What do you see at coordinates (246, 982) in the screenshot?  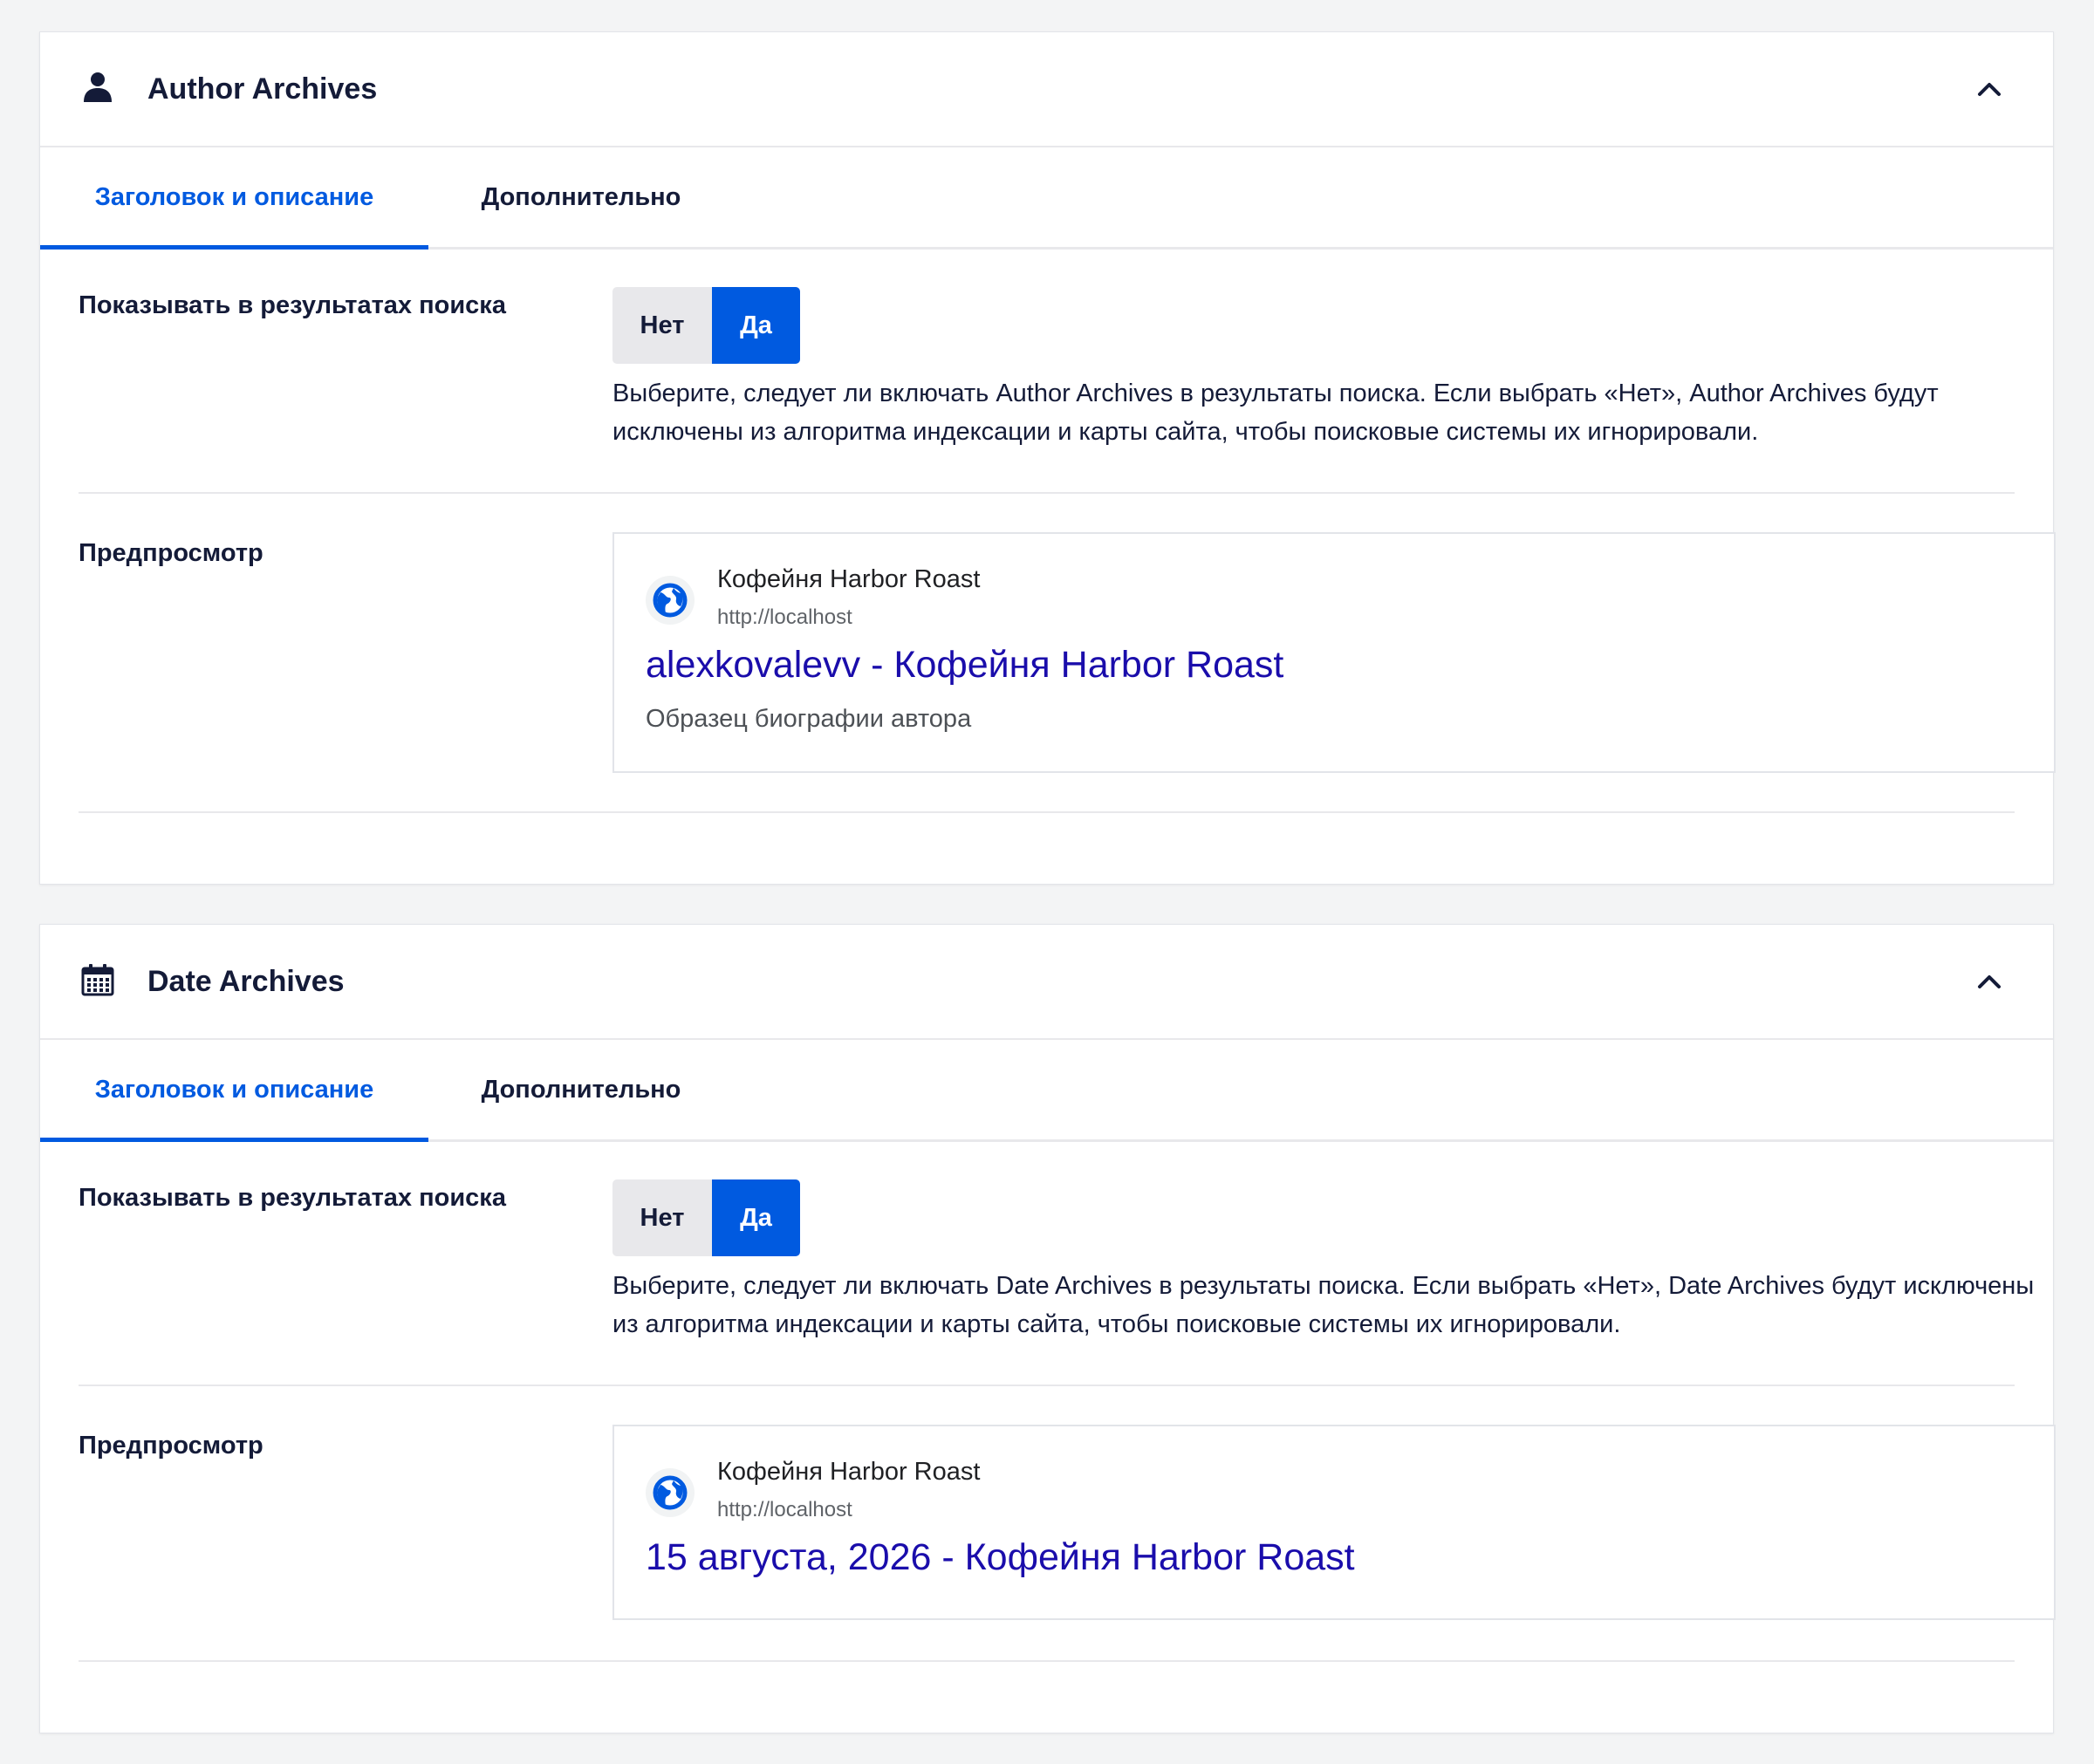 I see `panel-title: Date Archives` at bounding box center [246, 982].